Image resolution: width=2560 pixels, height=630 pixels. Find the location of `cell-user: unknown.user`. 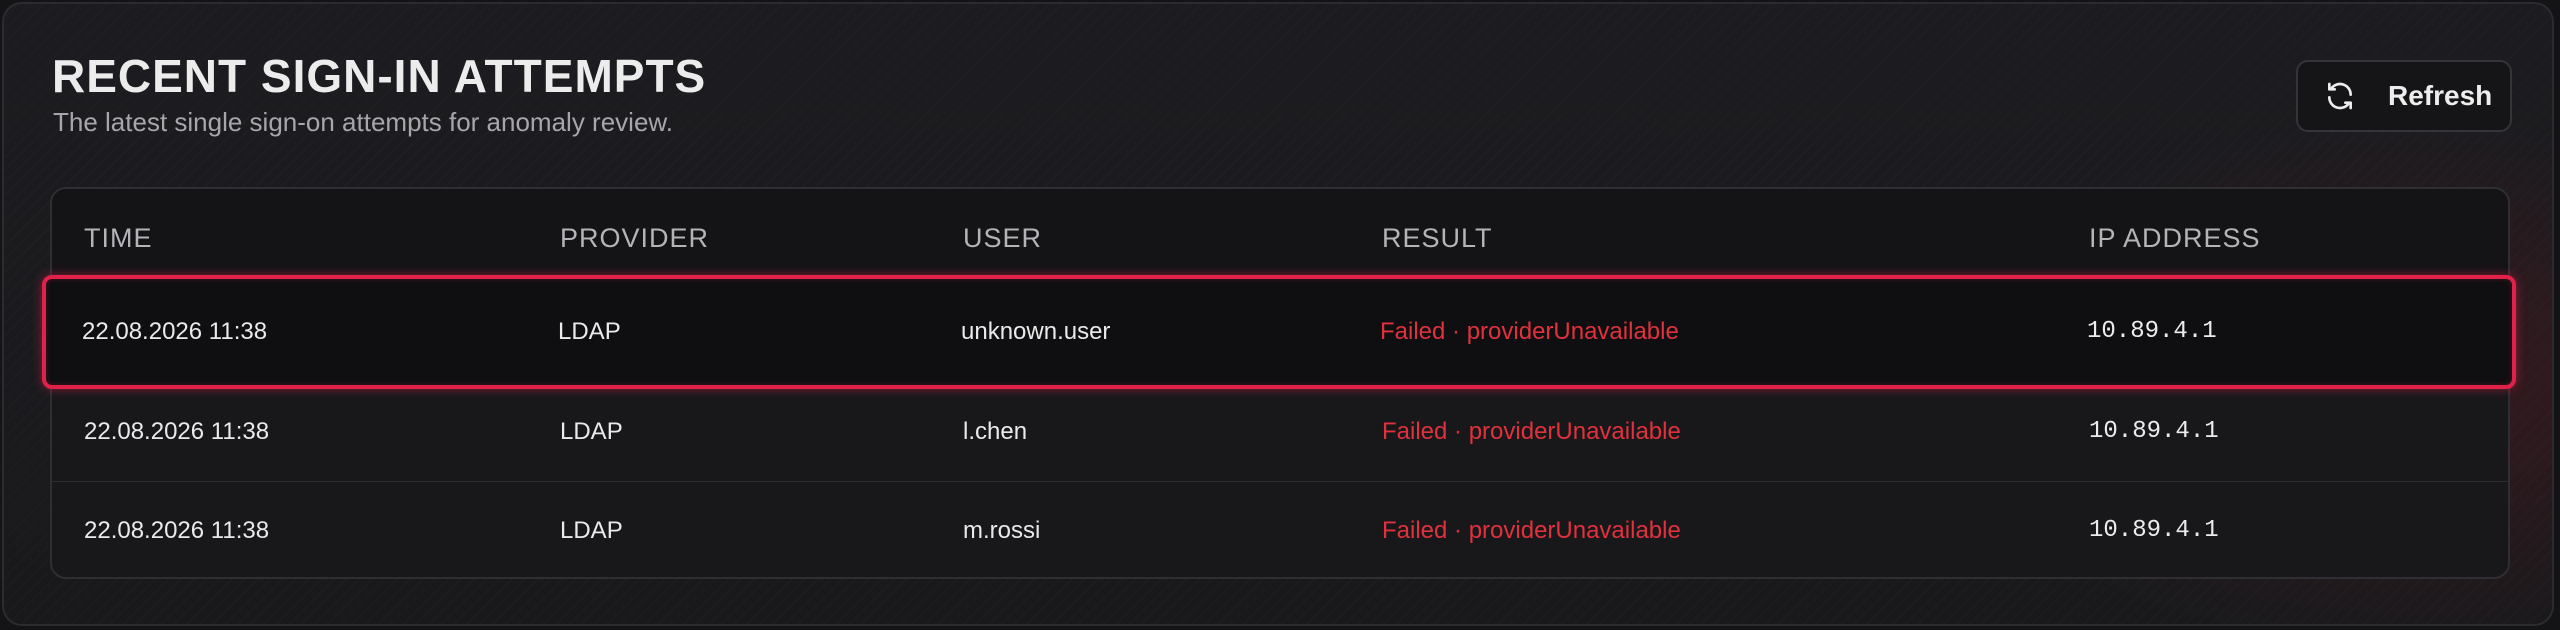

cell-user: unknown.user is located at coordinates (1036, 331).